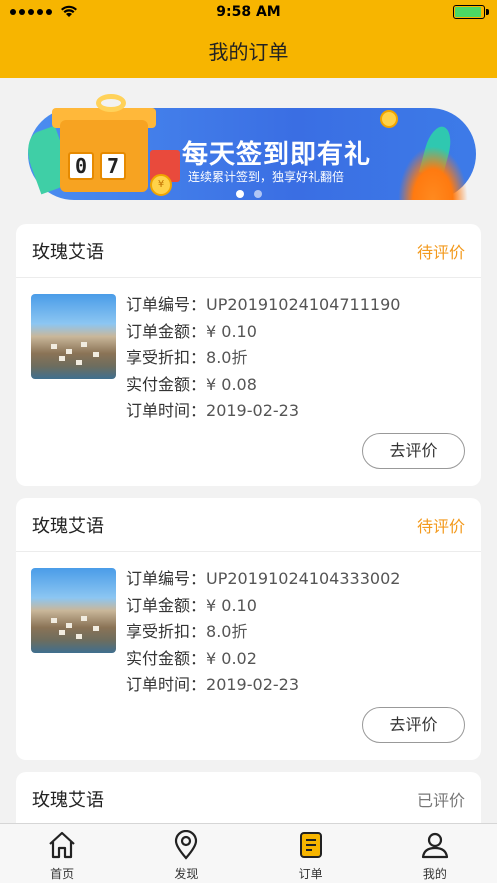  Describe the element at coordinates (62, 874) in the screenshot. I see `tab-label: 首页` at that location.